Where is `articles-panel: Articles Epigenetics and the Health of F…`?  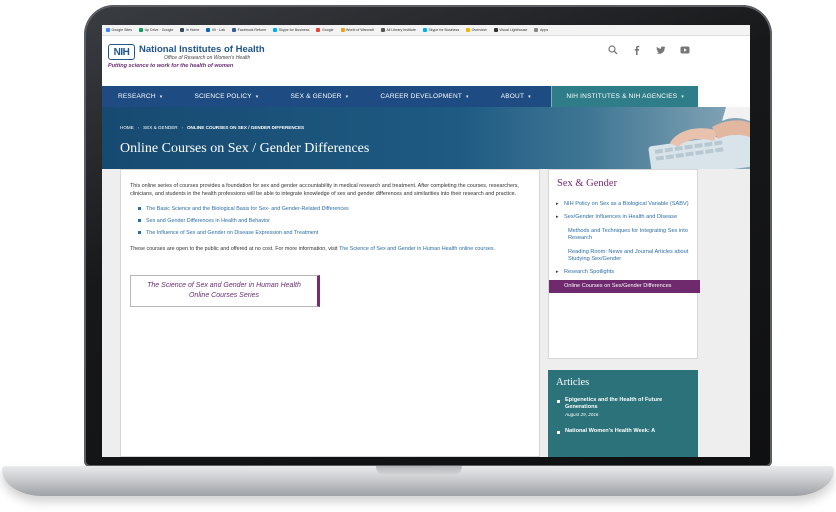
articles-panel: Articles Epigenetics and the Health of F… is located at coordinates (623, 413).